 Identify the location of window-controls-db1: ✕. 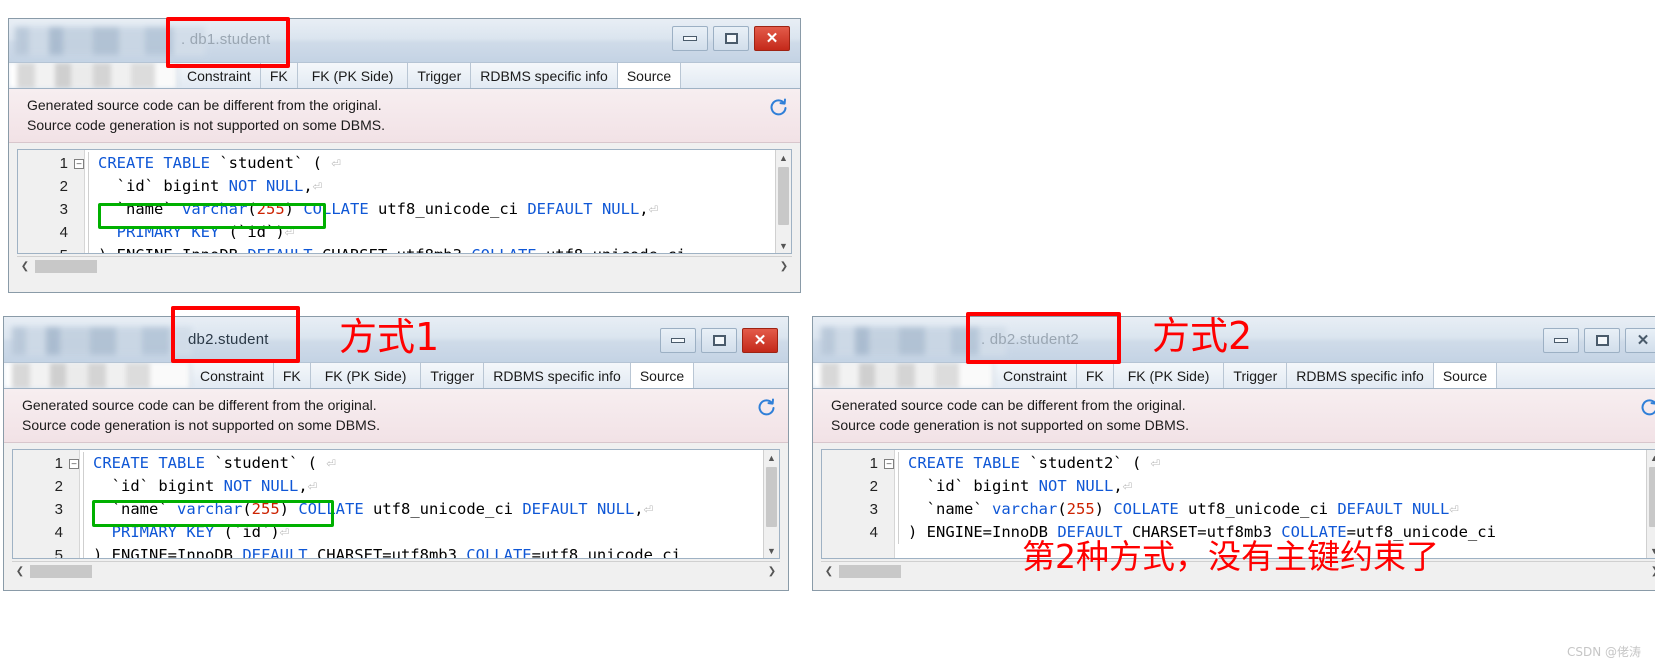
(731, 38).